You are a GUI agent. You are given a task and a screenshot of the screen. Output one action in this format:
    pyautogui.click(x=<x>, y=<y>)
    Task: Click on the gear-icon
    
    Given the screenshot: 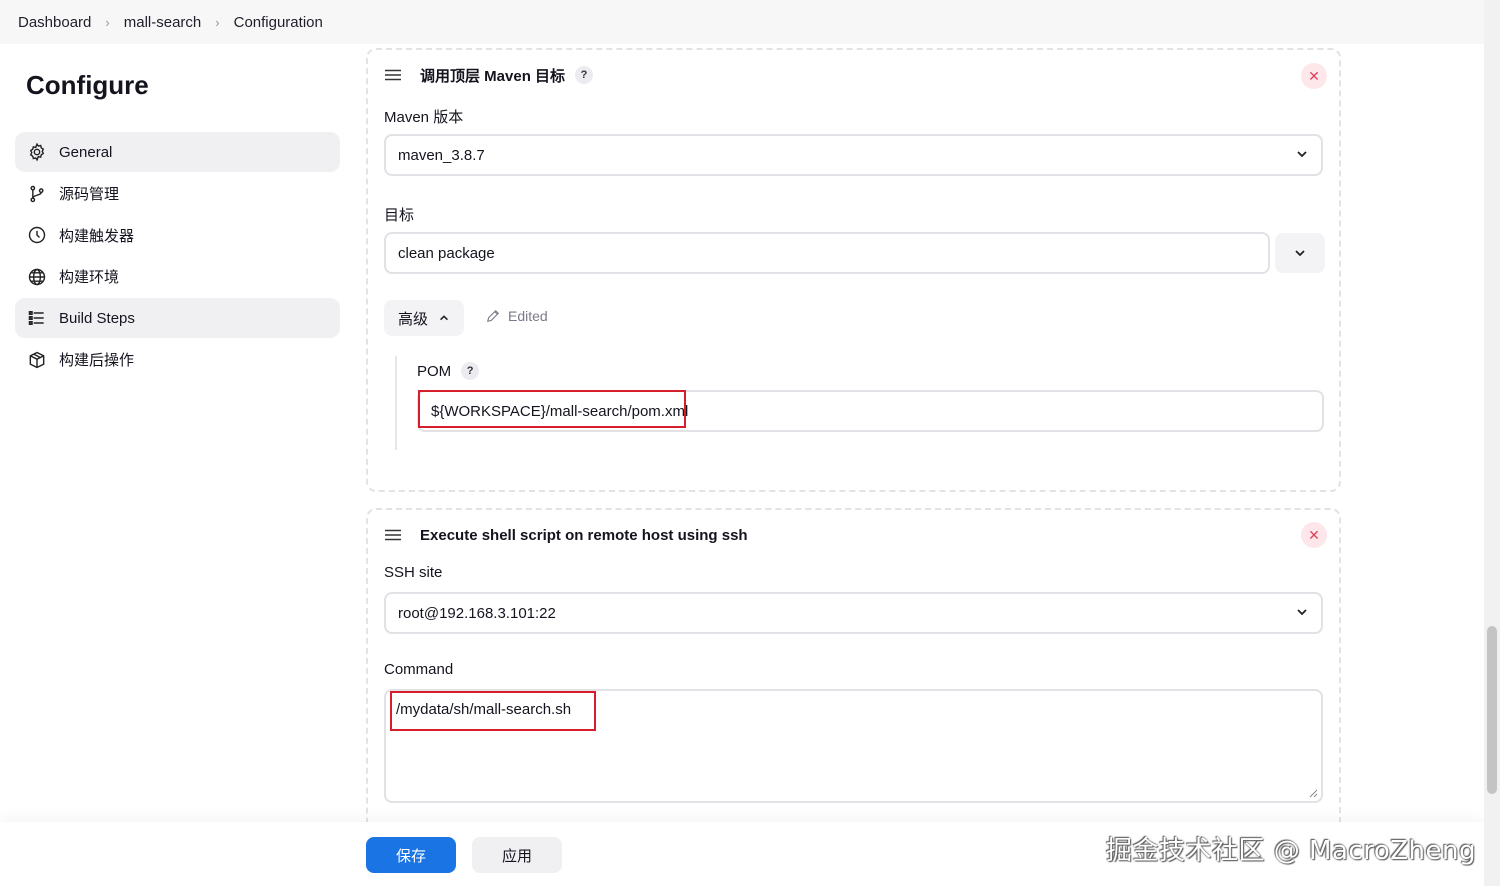 What is the action you would take?
    pyautogui.click(x=37, y=152)
    